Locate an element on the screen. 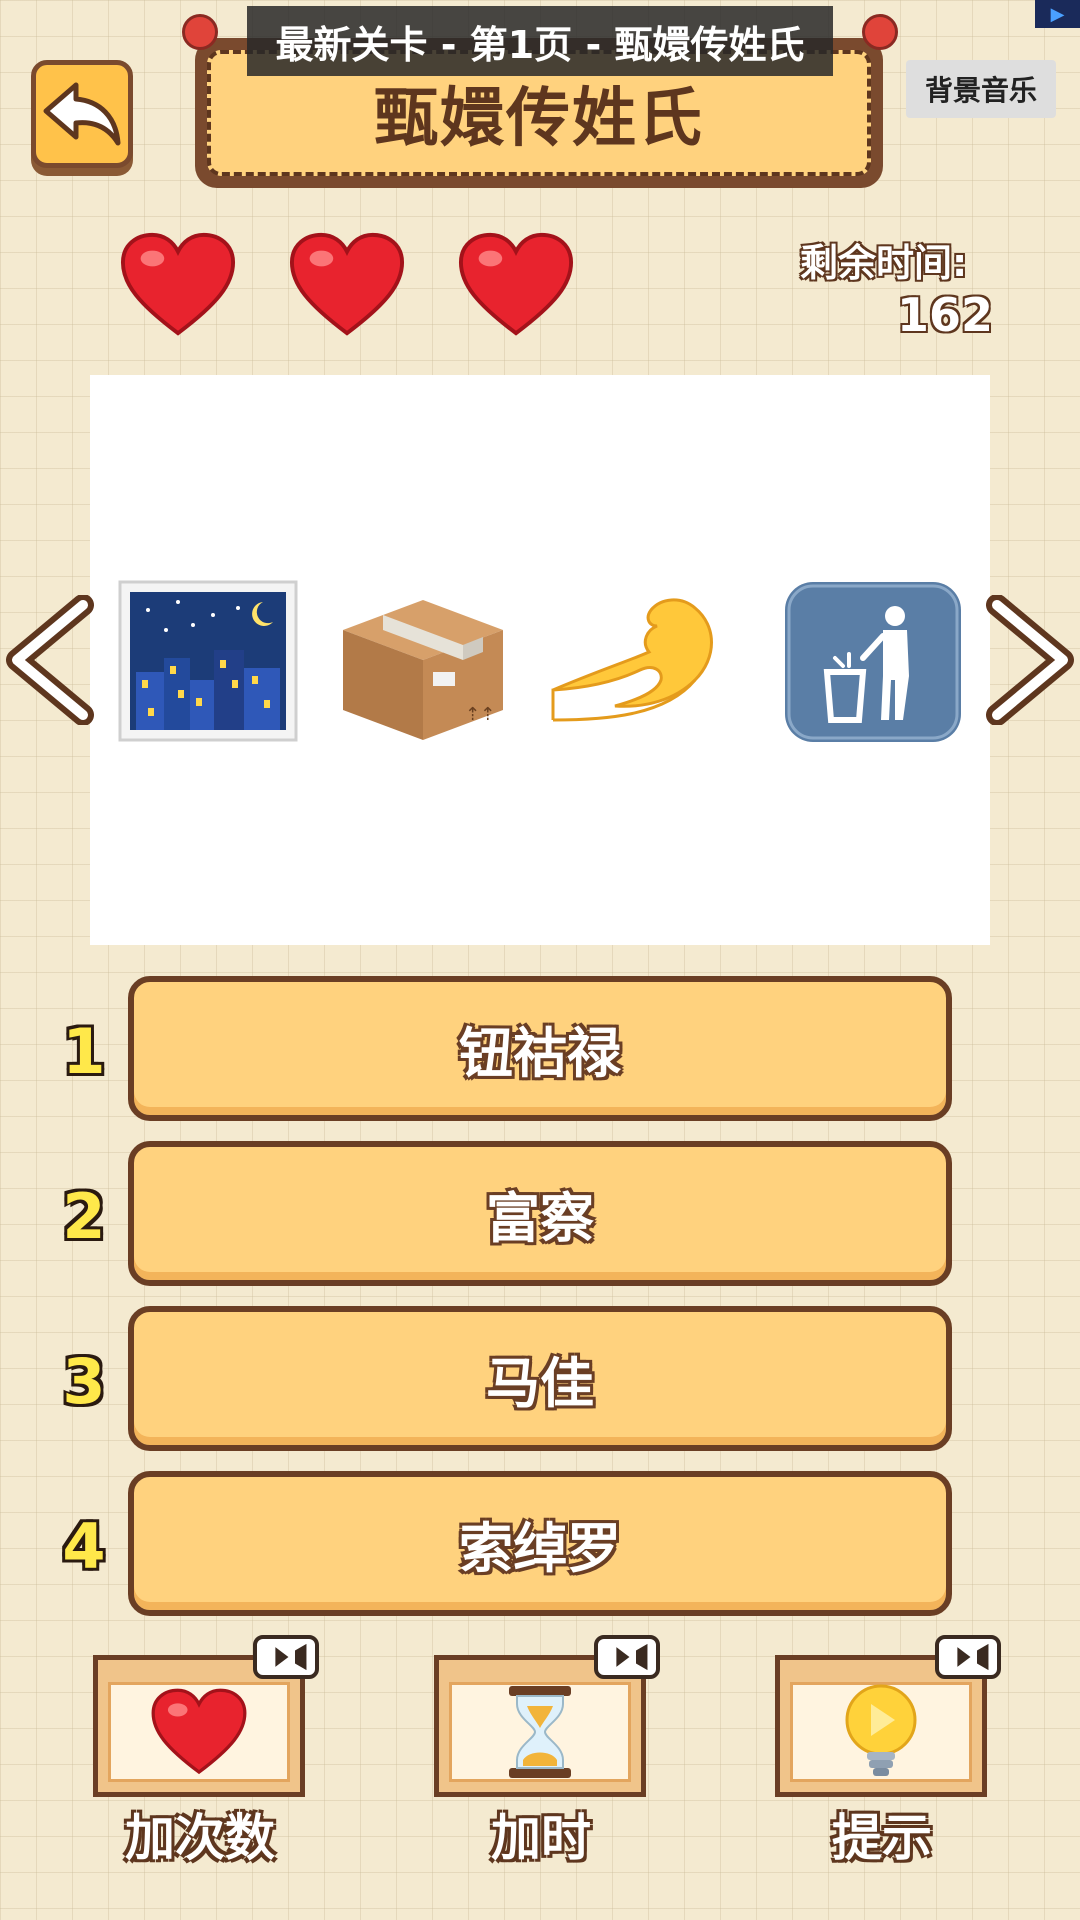 The height and width of the screenshot is (1920, 1080). heart-icon is located at coordinates (199, 1731).